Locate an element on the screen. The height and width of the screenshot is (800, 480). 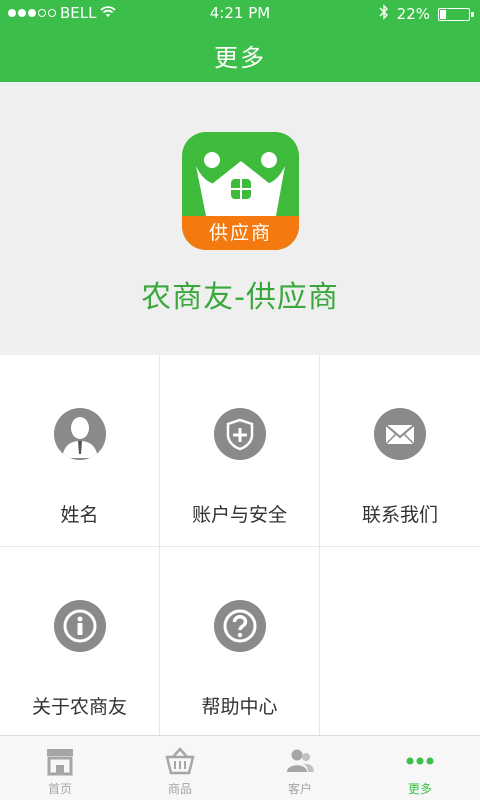
logo-text: 供应商 is located at coordinates (240, 233).